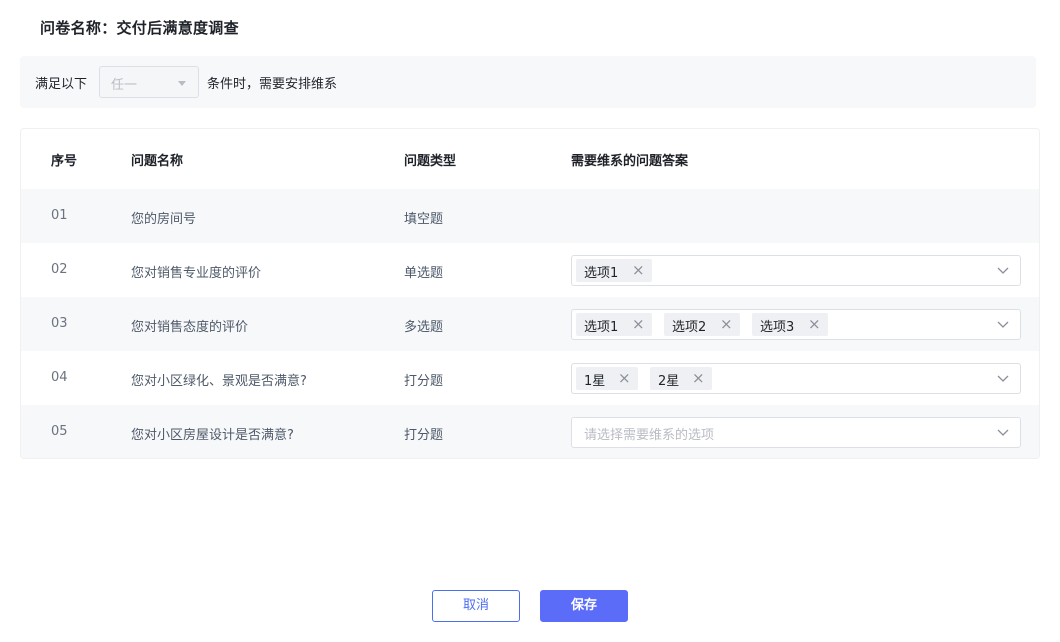  I want to click on condition-suffix: 条件时，需要安排维系, so click(272, 84).